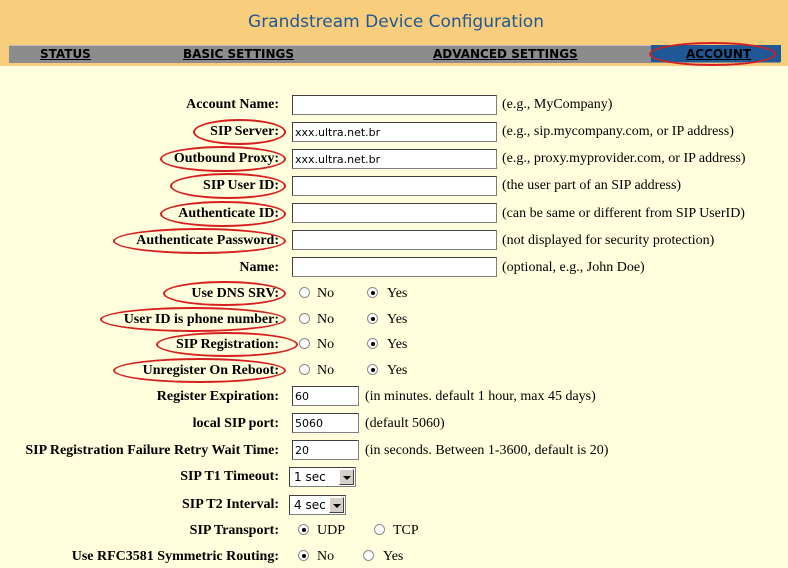 Image resolution: width=788 pixels, height=568 pixels. I want to click on use-dns-srv-no-radio, so click(304, 292).